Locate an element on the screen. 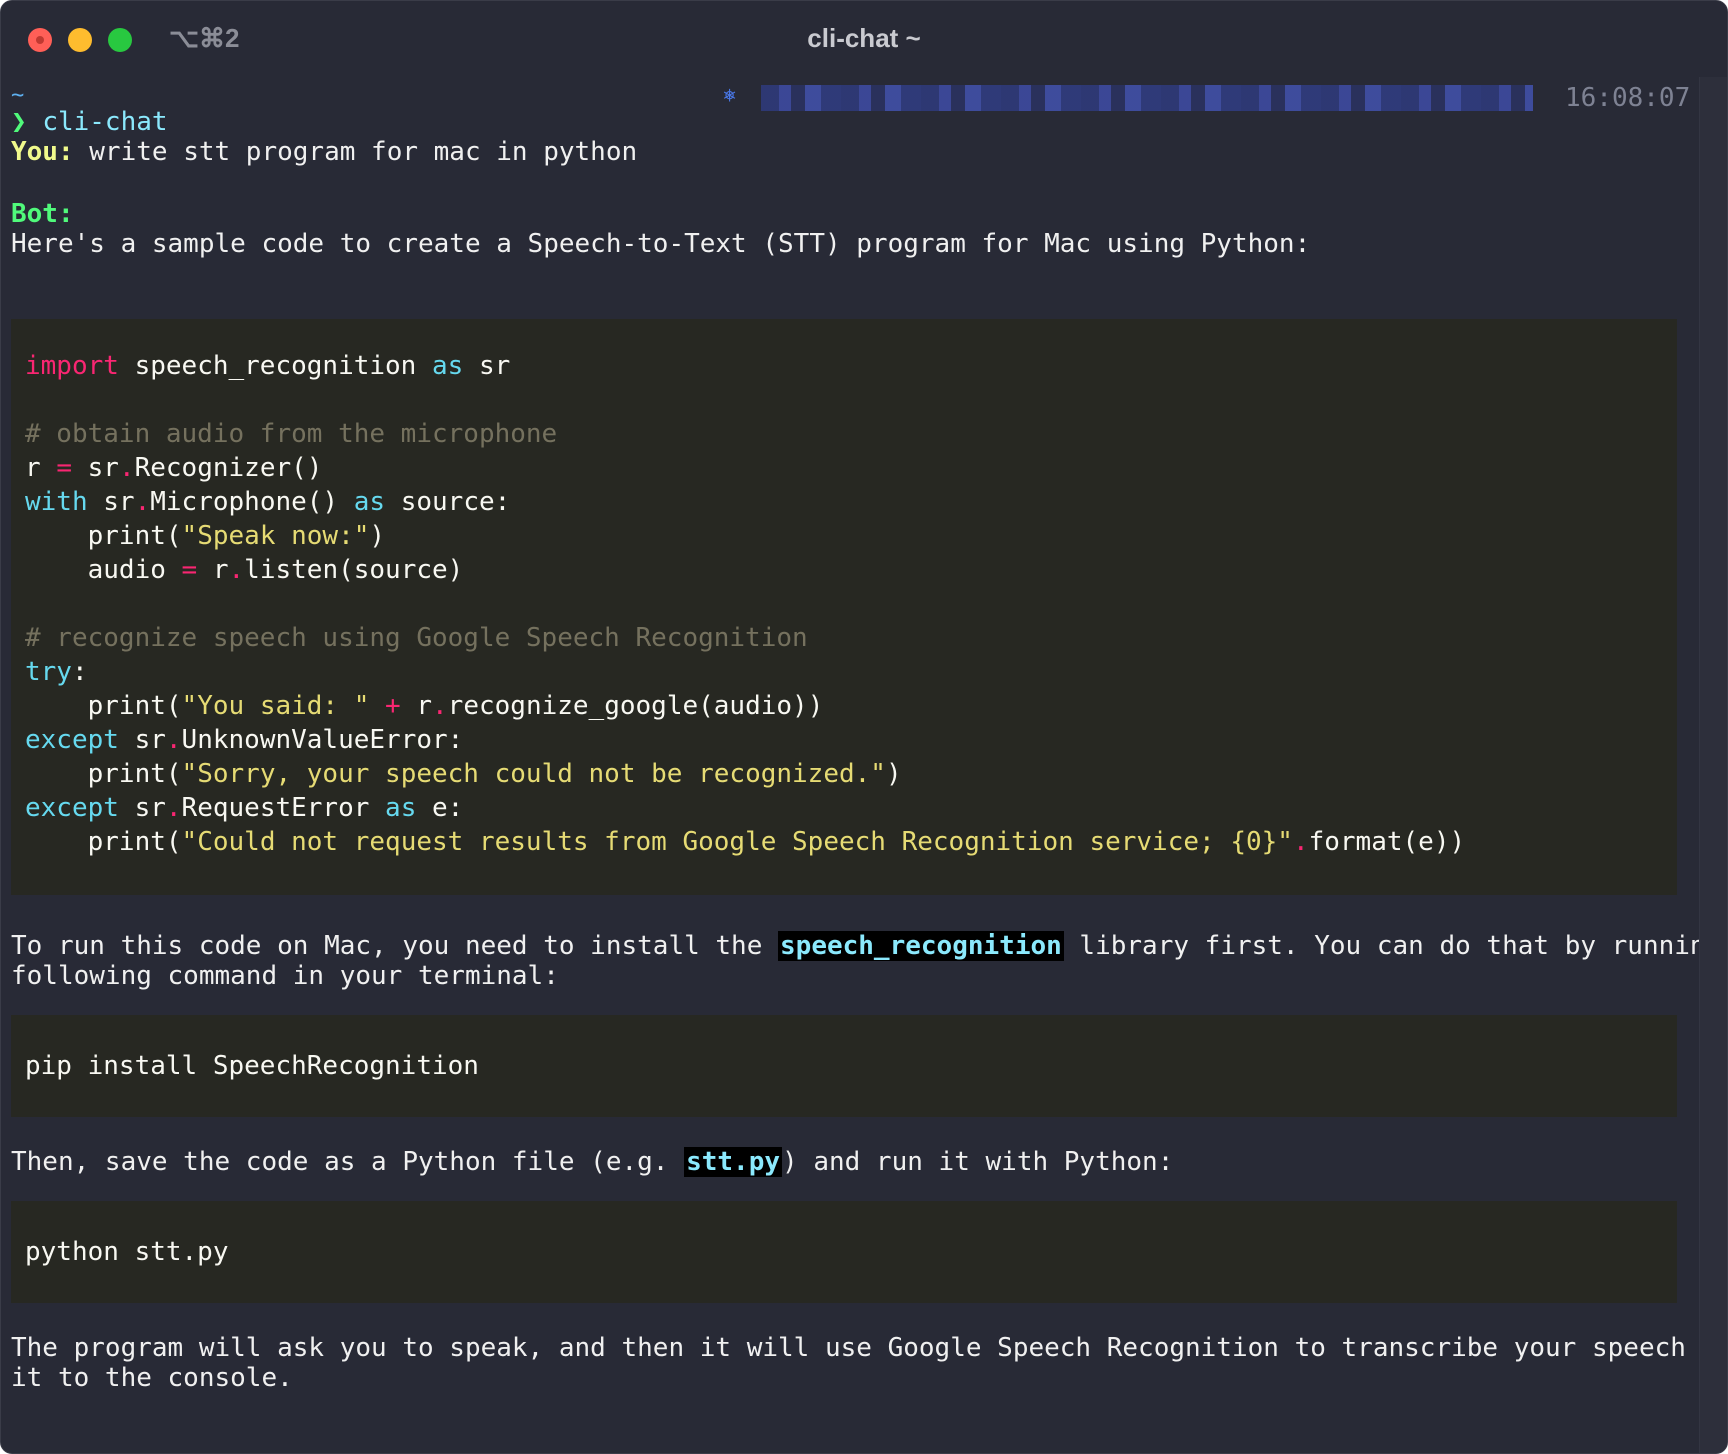 Image resolution: width=1728 pixels, height=1454 pixels. code-line: # obtain audio from the microphone is located at coordinates (291, 434).